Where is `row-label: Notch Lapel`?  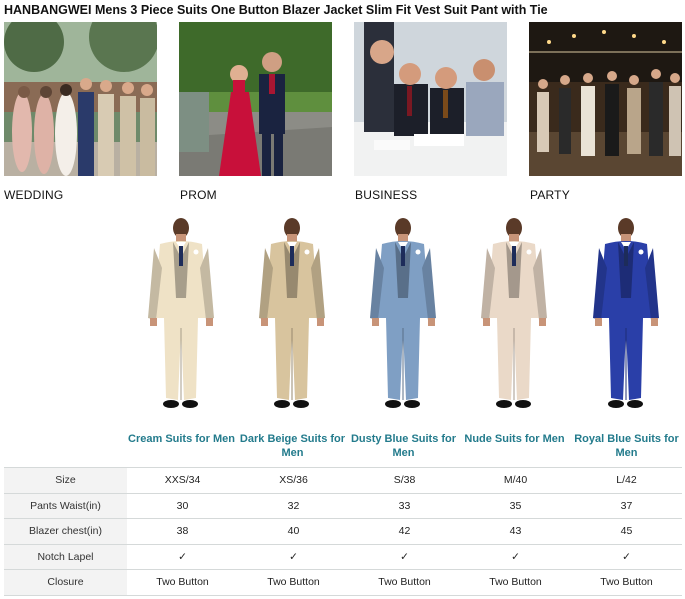
row-label: Notch Lapel is located at coordinates (65, 556).